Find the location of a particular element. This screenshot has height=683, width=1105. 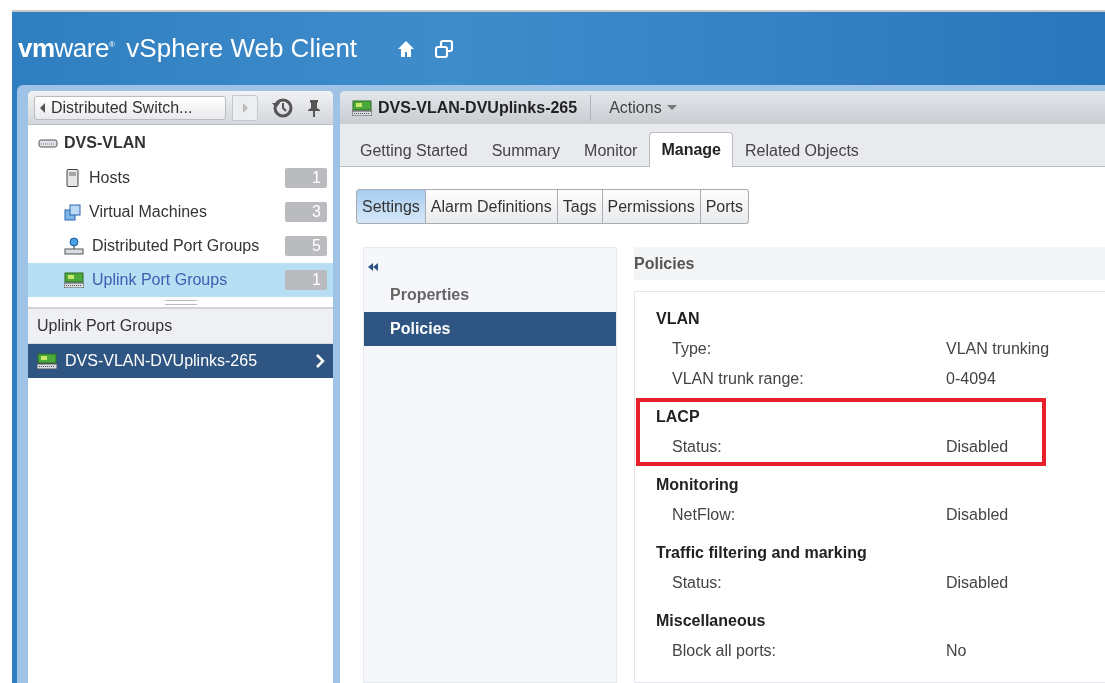

property-value: No is located at coordinates (956, 651).